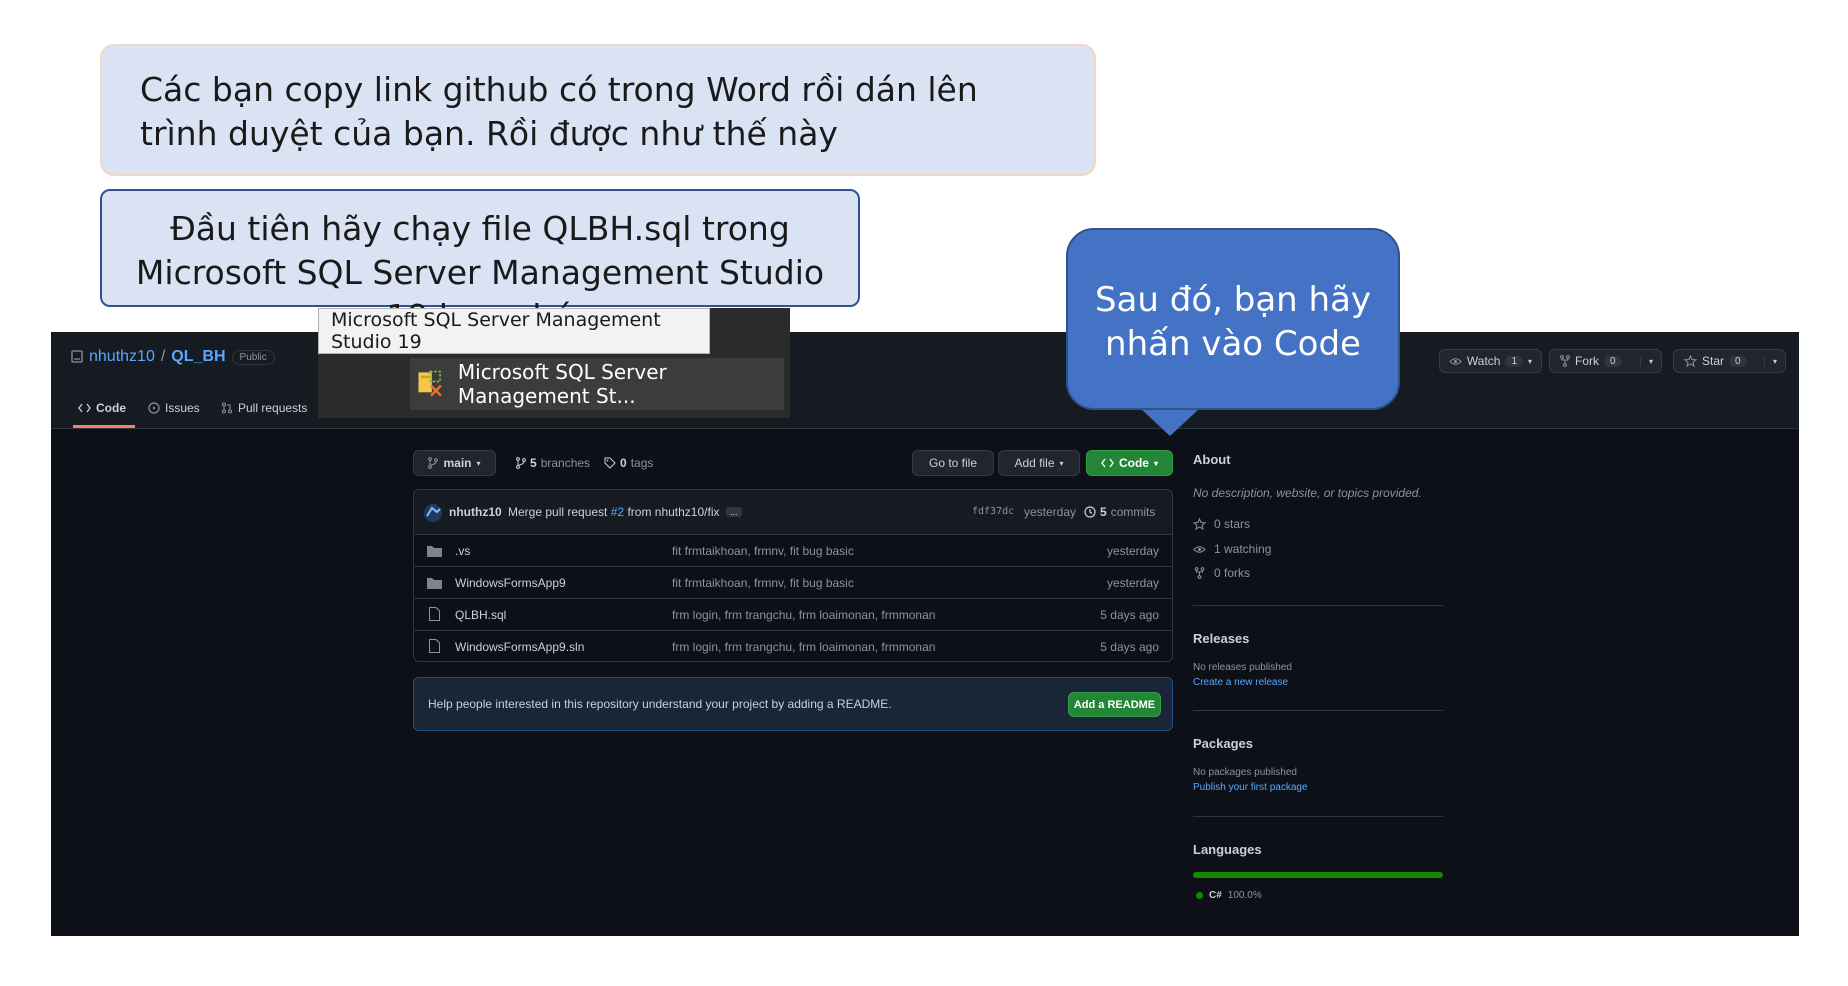  I want to click on branches-label: branches, so click(565, 463).